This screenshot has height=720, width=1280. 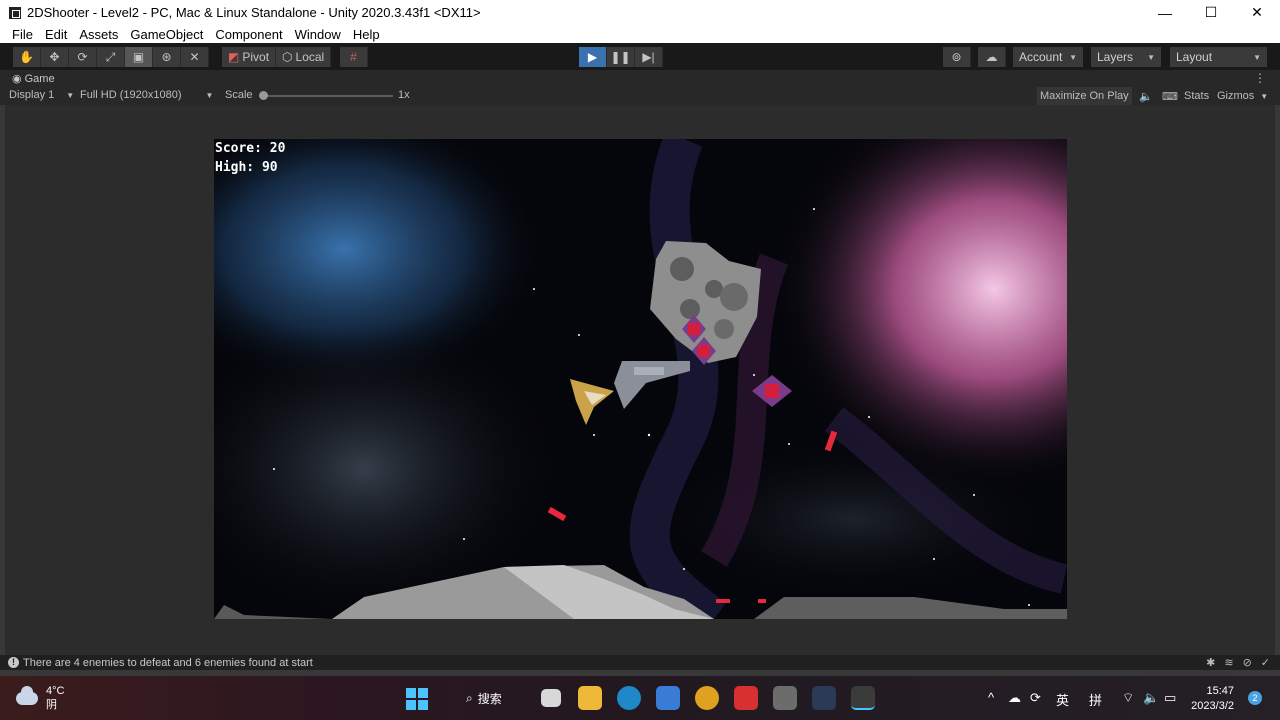 I want to click on play-button: ▶, so click(x=593, y=57).